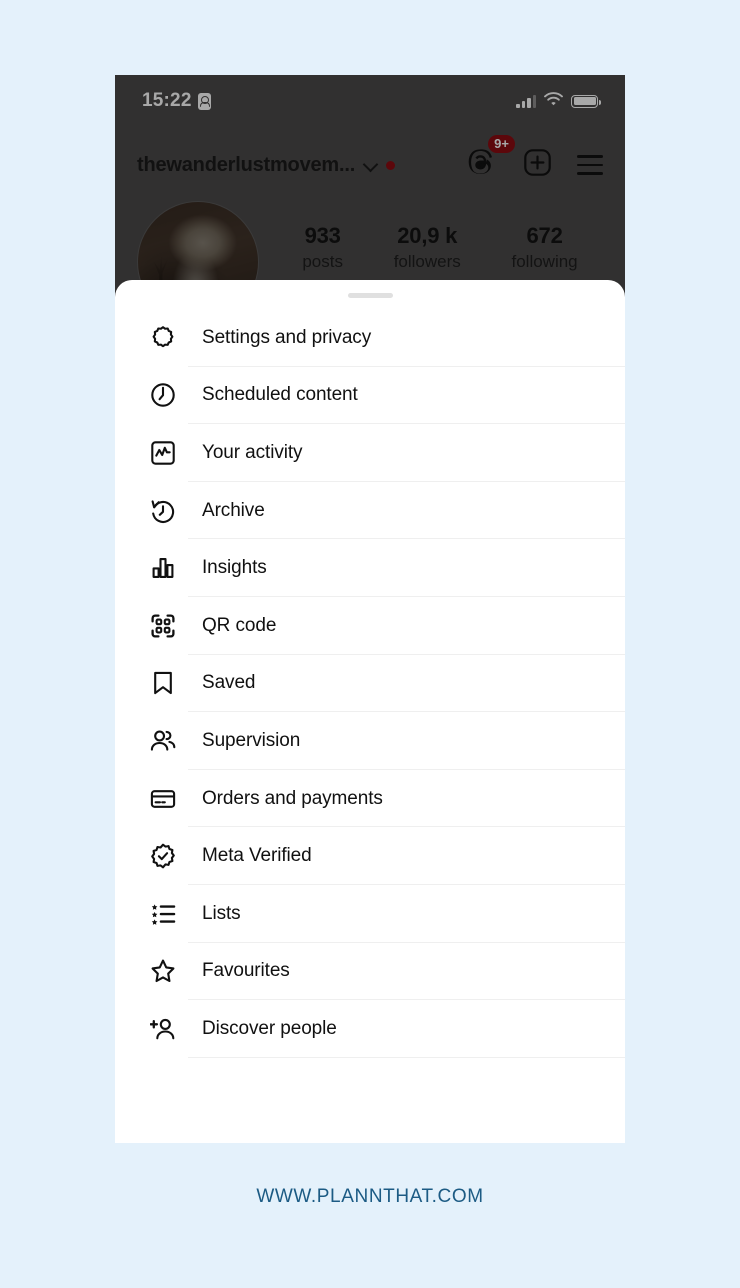 This screenshot has width=740, height=1288. I want to click on sheet-grabber-handle, so click(370, 295).